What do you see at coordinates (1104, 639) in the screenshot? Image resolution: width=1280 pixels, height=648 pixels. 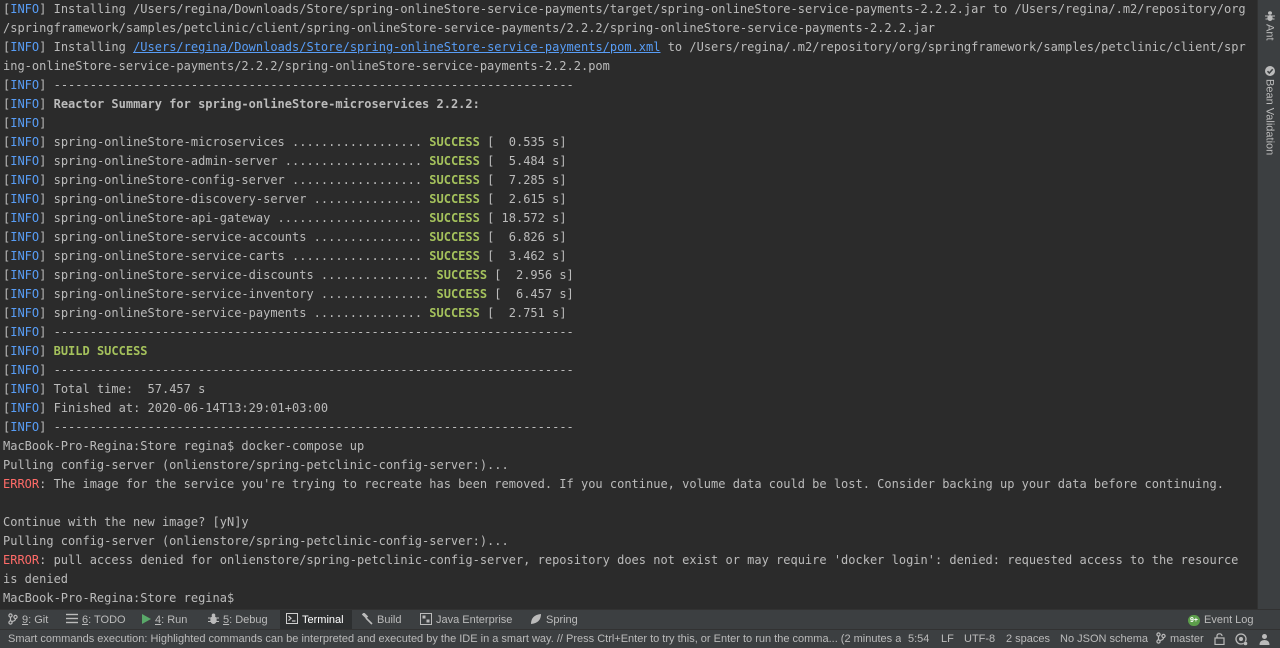 I see `json-schema-selector: No JSON schema` at bounding box center [1104, 639].